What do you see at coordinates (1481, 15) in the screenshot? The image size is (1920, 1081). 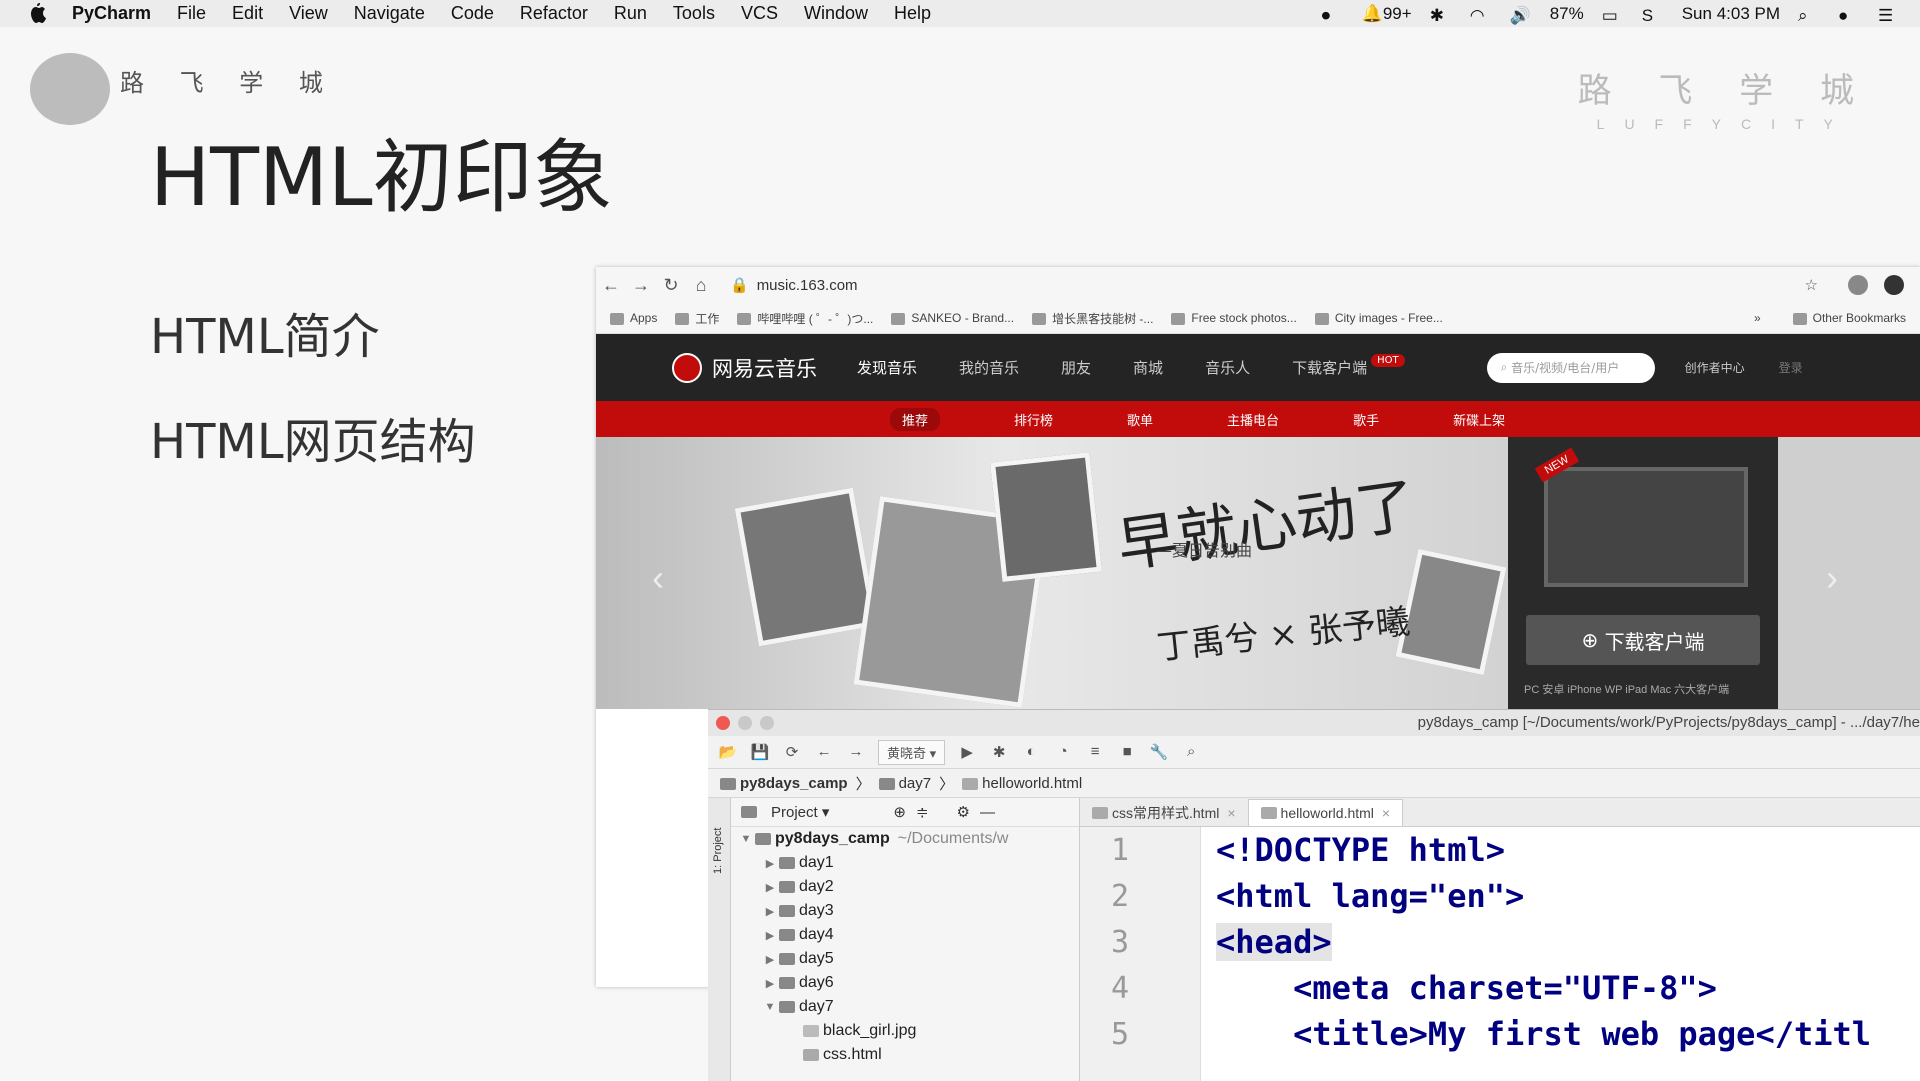 I see `wifi-icon: ◠` at bounding box center [1481, 15].